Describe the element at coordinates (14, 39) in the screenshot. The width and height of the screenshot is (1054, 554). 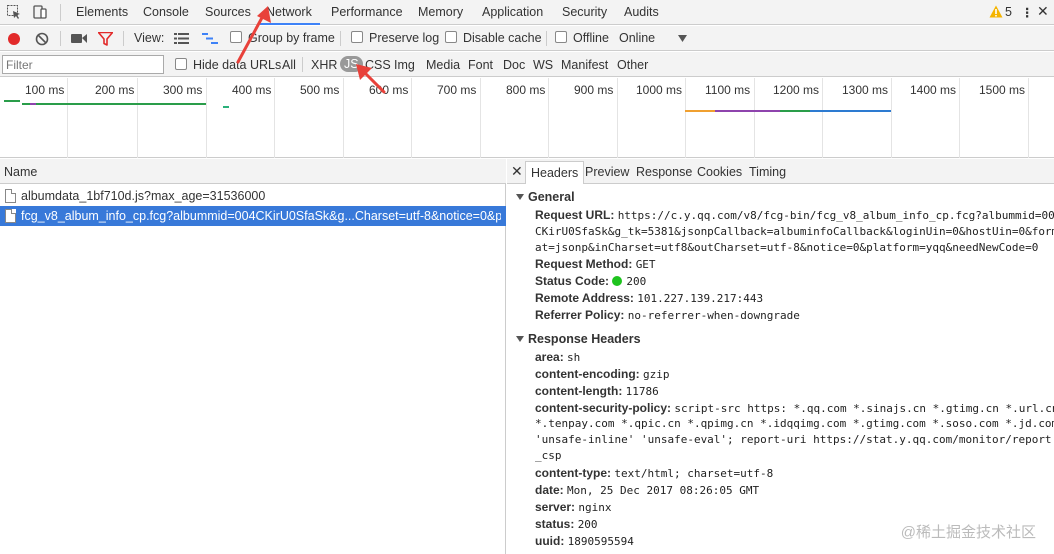
I see `record-button` at that location.